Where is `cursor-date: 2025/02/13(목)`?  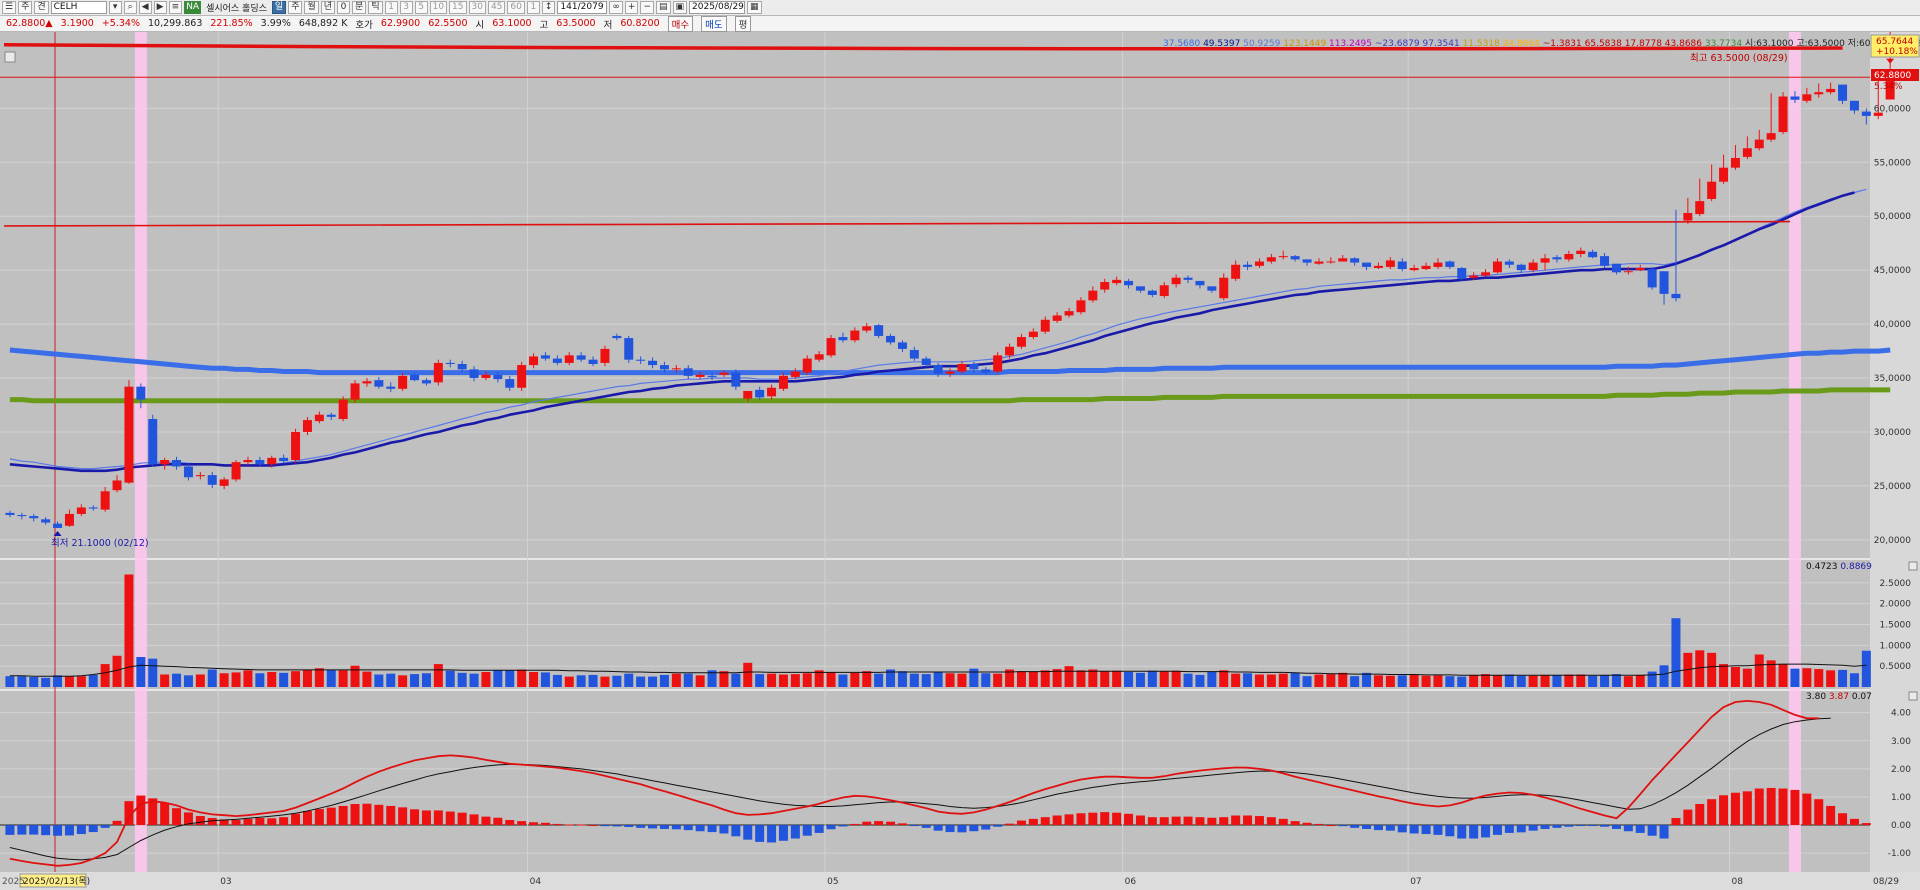 cursor-date: 2025/02/13(목) is located at coordinates (56, 881).